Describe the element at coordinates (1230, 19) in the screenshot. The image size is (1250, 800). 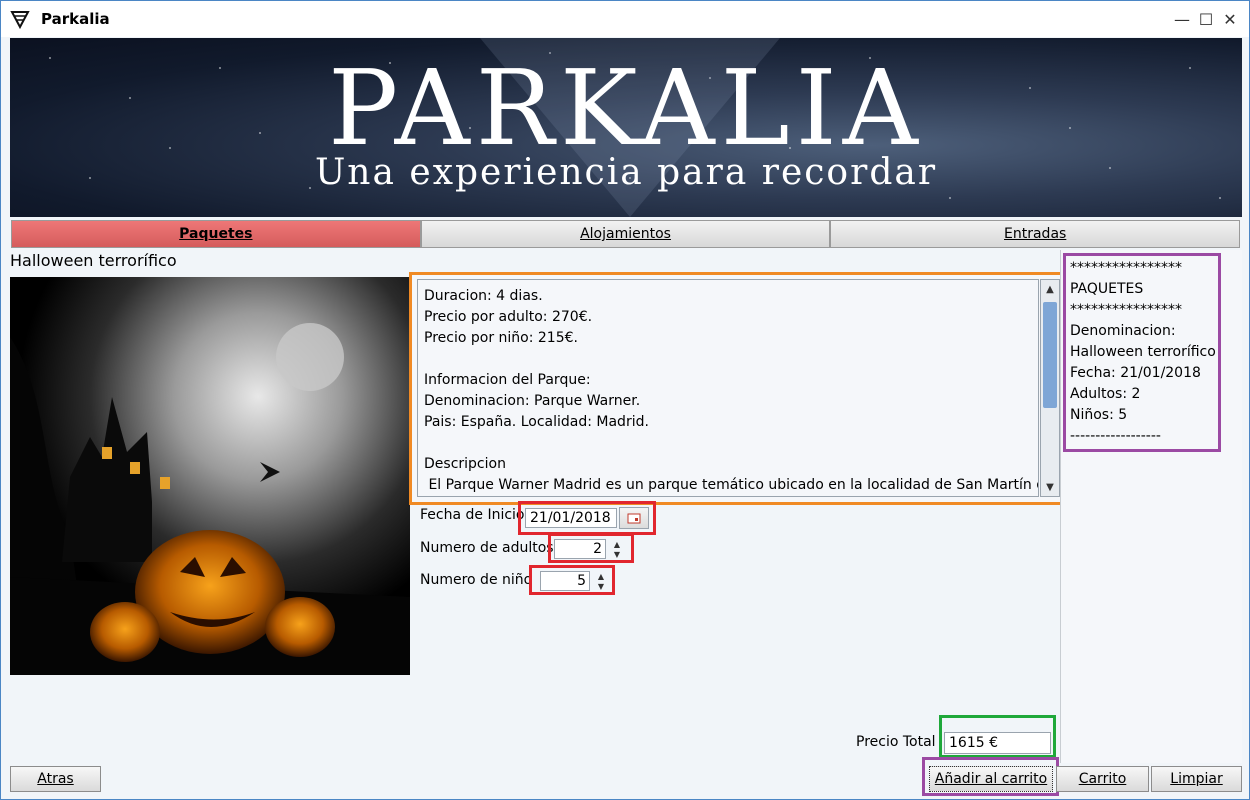
I see `close-icon: ✕` at that location.